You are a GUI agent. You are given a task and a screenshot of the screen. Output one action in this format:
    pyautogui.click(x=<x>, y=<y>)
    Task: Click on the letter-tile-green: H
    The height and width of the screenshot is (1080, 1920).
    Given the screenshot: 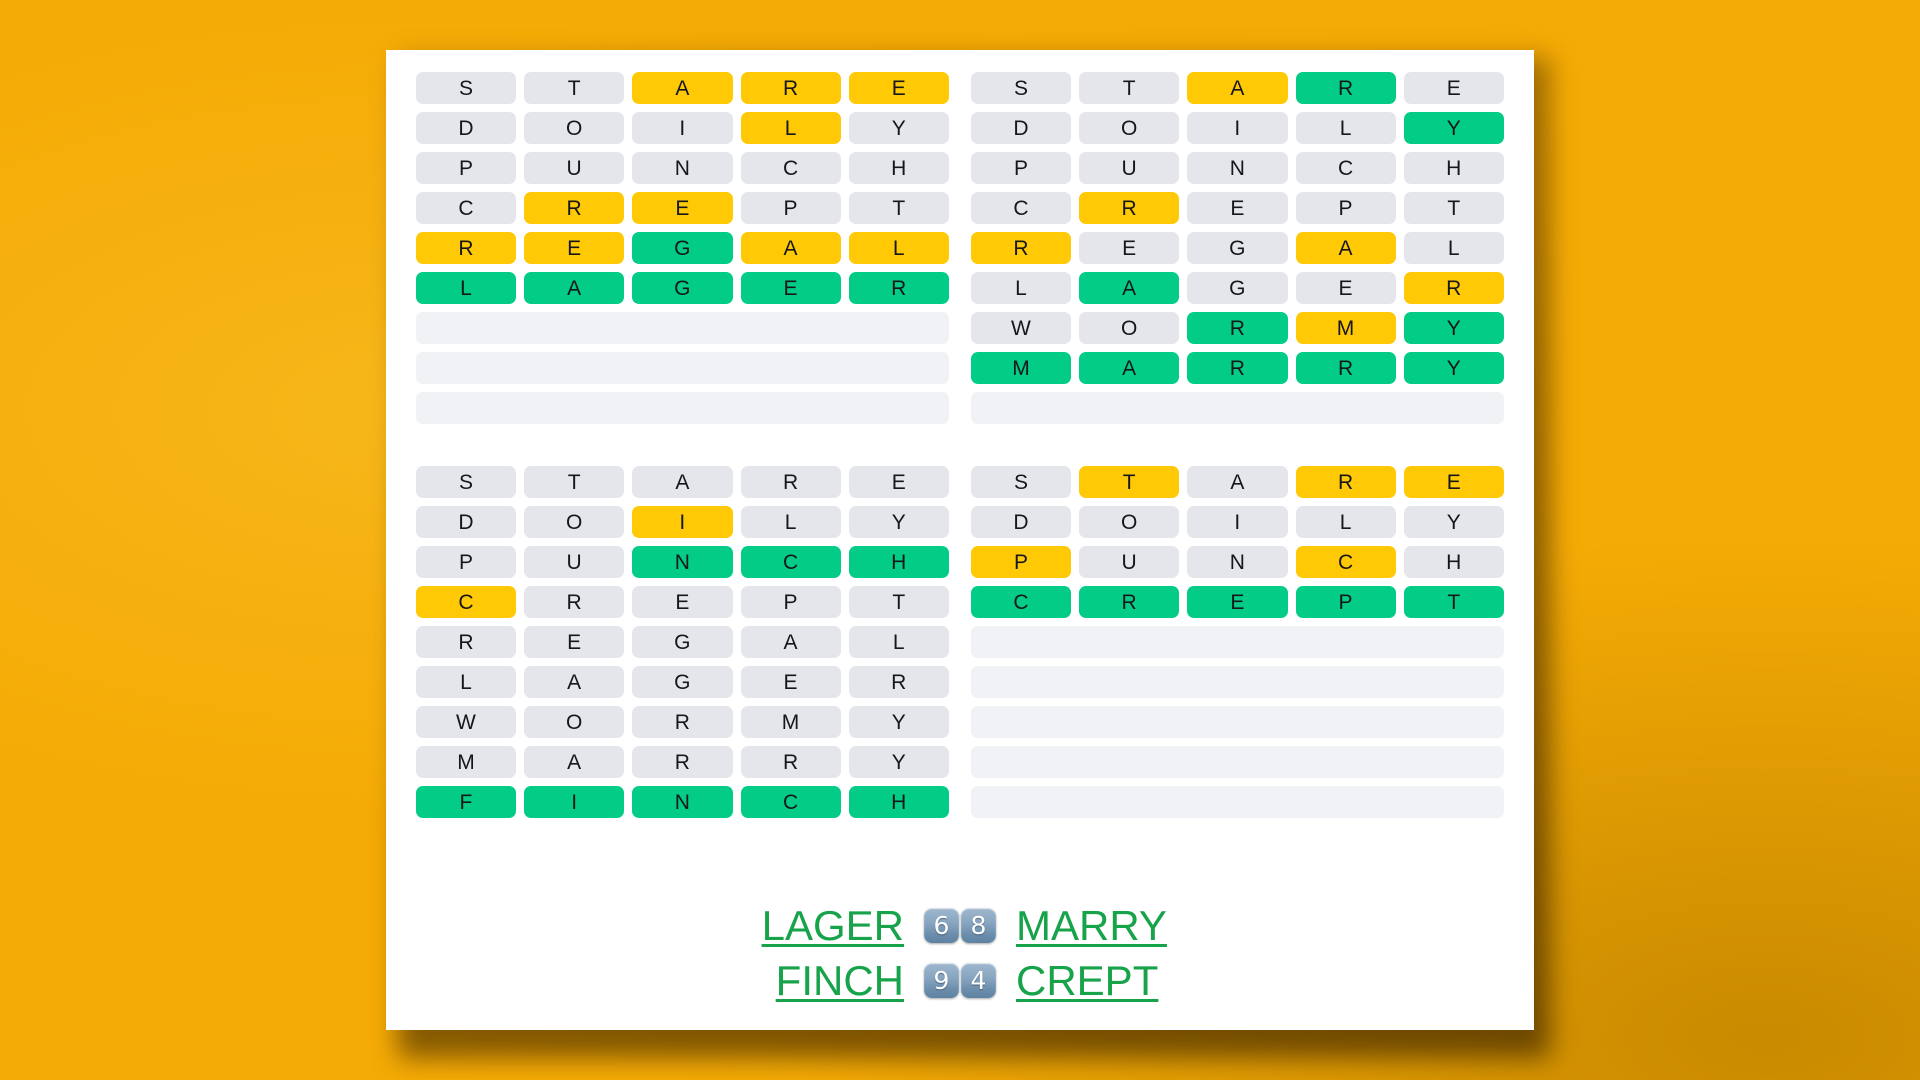 What is the action you would take?
    pyautogui.click(x=898, y=562)
    